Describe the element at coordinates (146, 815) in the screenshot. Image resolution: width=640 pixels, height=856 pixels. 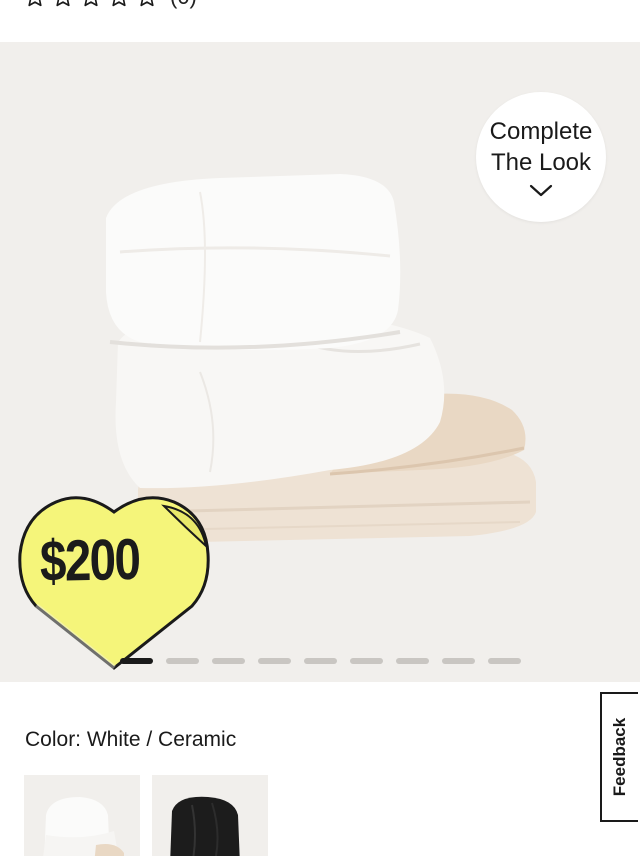
I see `color-swatches` at that location.